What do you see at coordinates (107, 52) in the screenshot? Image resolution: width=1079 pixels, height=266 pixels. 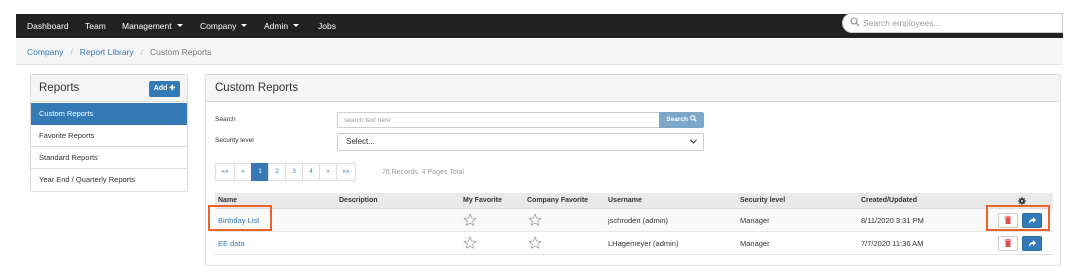 I see `breadcrumb-report-library: Report Library` at bounding box center [107, 52].